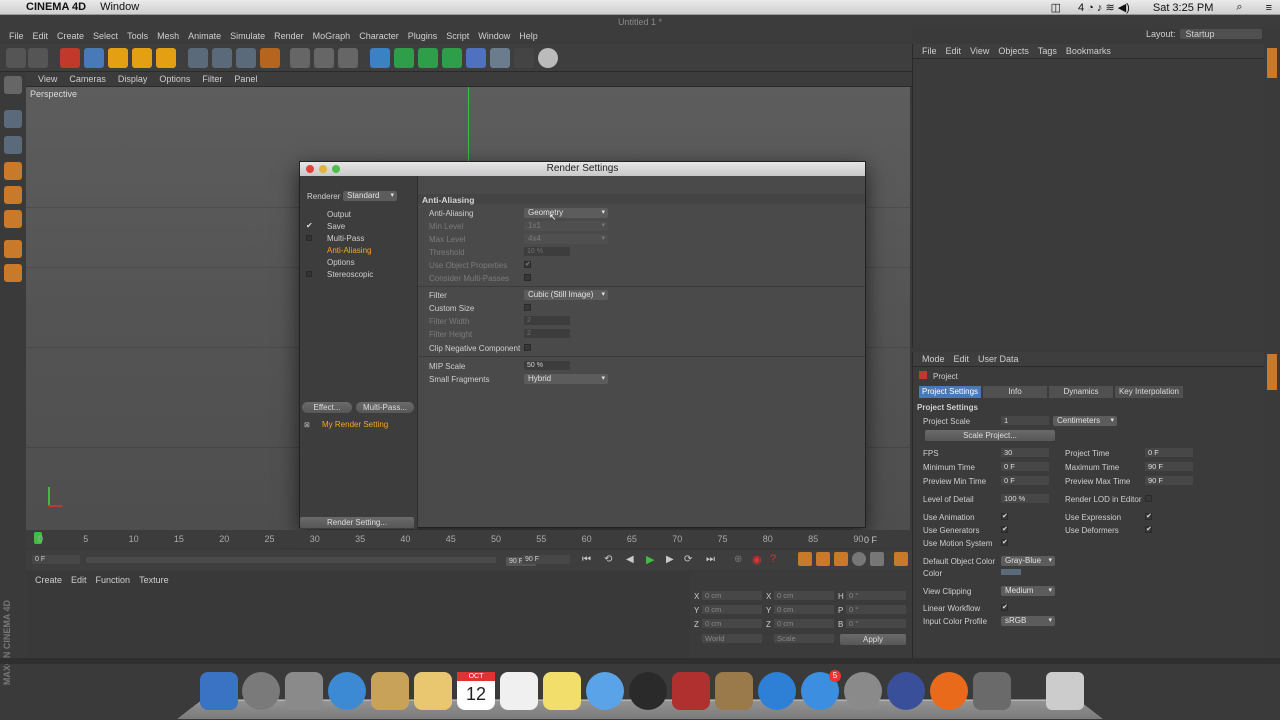 The image size is (1280, 720). I want to click on menu-script: Script, so click(457, 36).